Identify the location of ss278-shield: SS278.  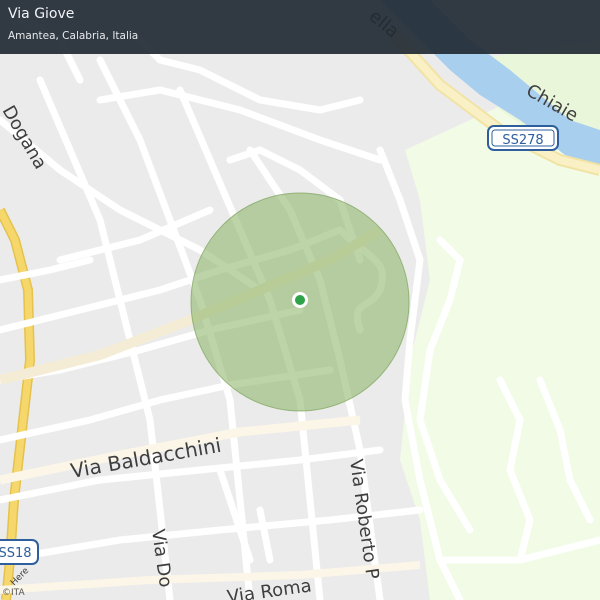
(523, 138).